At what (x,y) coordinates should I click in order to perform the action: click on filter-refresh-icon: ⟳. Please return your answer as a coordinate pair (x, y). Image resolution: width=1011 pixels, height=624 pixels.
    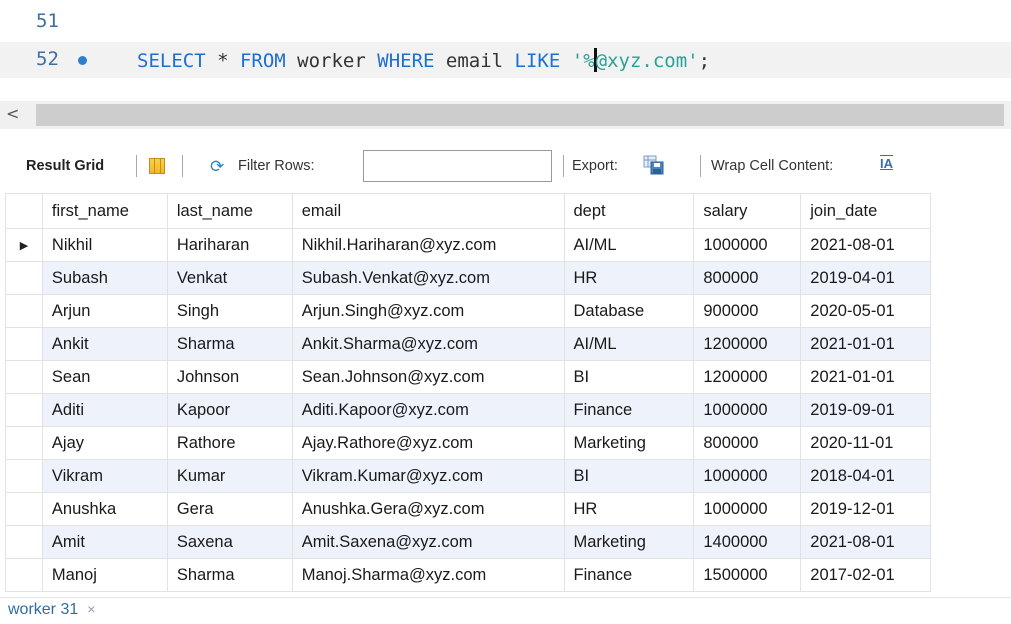
    Looking at the image, I should click on (217, 167).